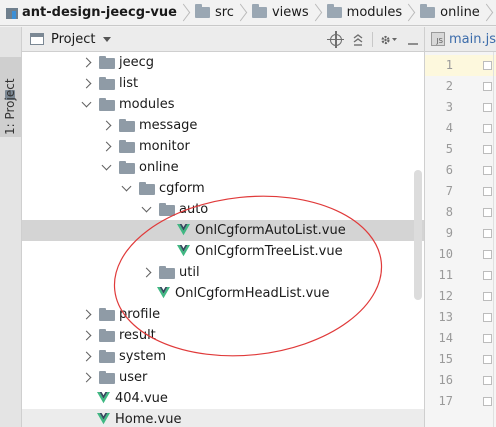 The width and height of the screenshot is (496, 427). I want to click on breadcrumb-label: ant-design-jeecg-vue, so click(99, 12).